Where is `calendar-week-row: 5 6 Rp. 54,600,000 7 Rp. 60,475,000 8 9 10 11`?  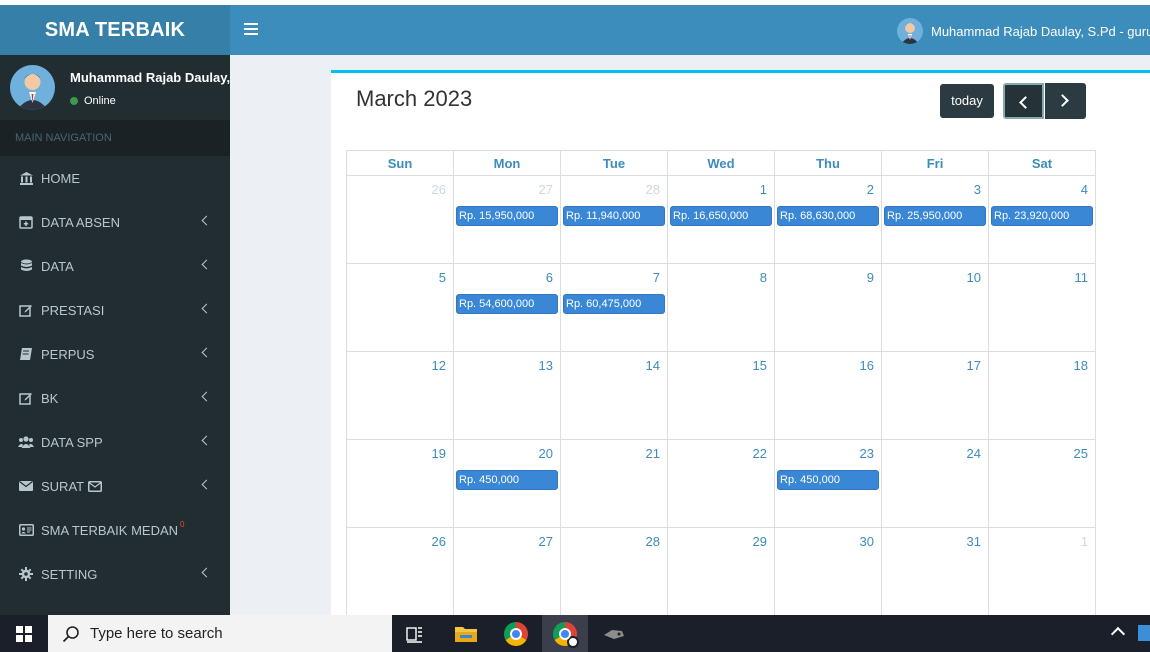 calendar-week-row: 5 6 Rp. 54,600,000 7 Rp. 60,475,000 8 9 10 11 is located at coordinates (721, 307).